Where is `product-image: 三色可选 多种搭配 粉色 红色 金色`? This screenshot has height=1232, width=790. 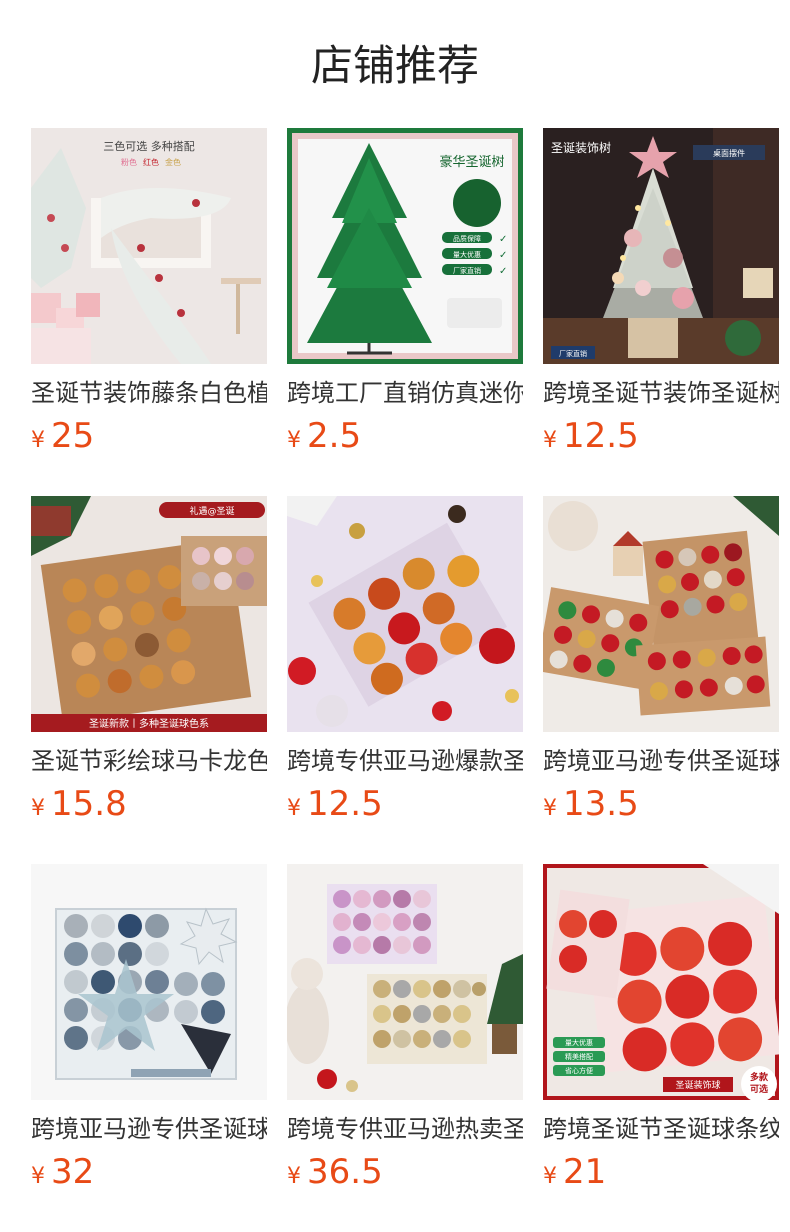 product-image: 三色可选 多种搭配 粉色 红色 金色 is located at coordinates (149, 246).